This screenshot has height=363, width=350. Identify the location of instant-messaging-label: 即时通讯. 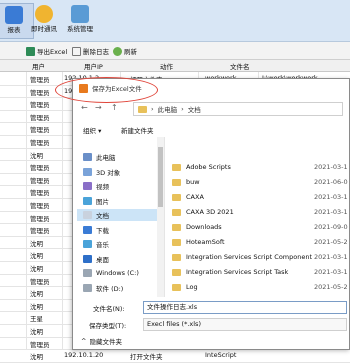
(44, 29).